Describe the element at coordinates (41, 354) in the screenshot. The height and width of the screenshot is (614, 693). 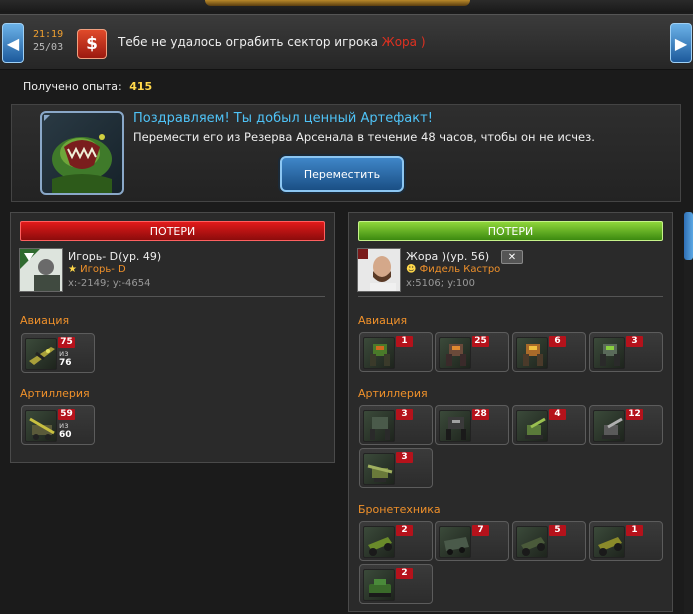
I see `aircraft-icon` at that location.